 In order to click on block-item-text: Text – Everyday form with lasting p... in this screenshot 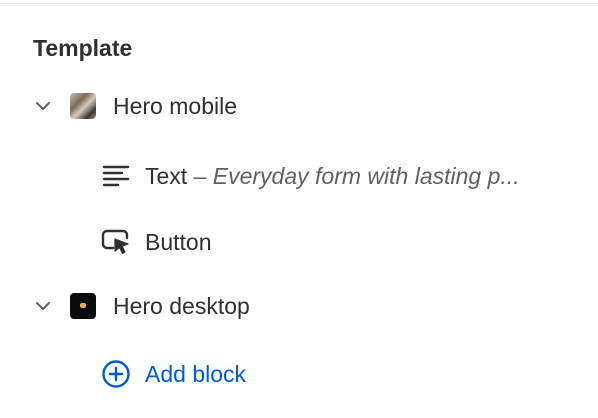, I will do `click(299, 176)`.